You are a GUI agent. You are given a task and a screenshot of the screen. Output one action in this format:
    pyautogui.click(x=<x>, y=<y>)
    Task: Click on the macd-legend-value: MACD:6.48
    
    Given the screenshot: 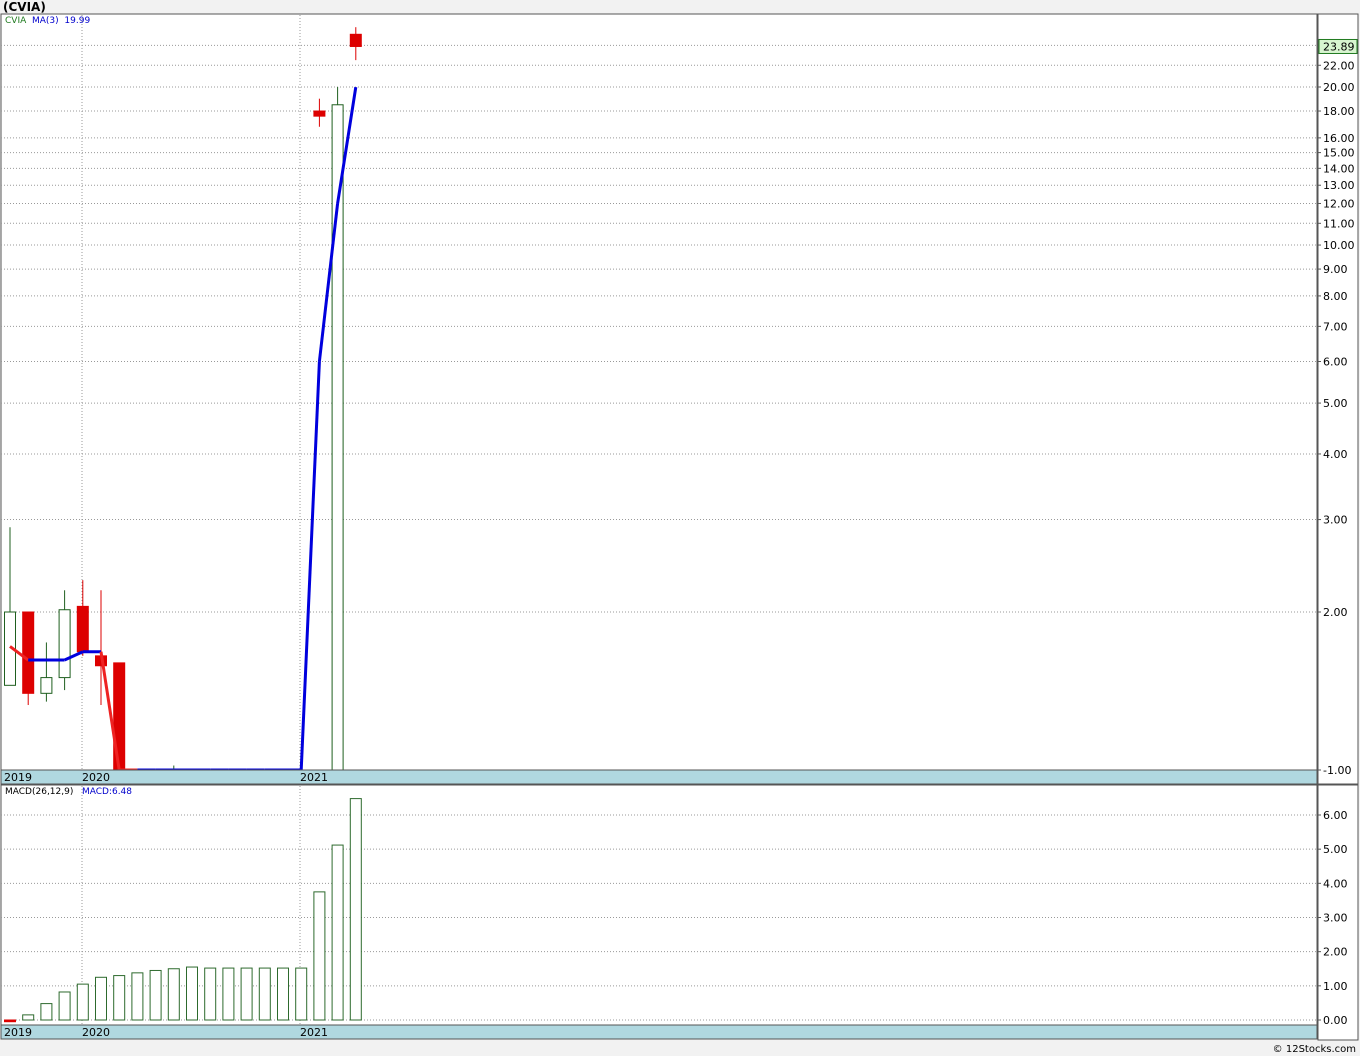 What is the action you would take?
    pyautogui.click(x=107, y=792)
    